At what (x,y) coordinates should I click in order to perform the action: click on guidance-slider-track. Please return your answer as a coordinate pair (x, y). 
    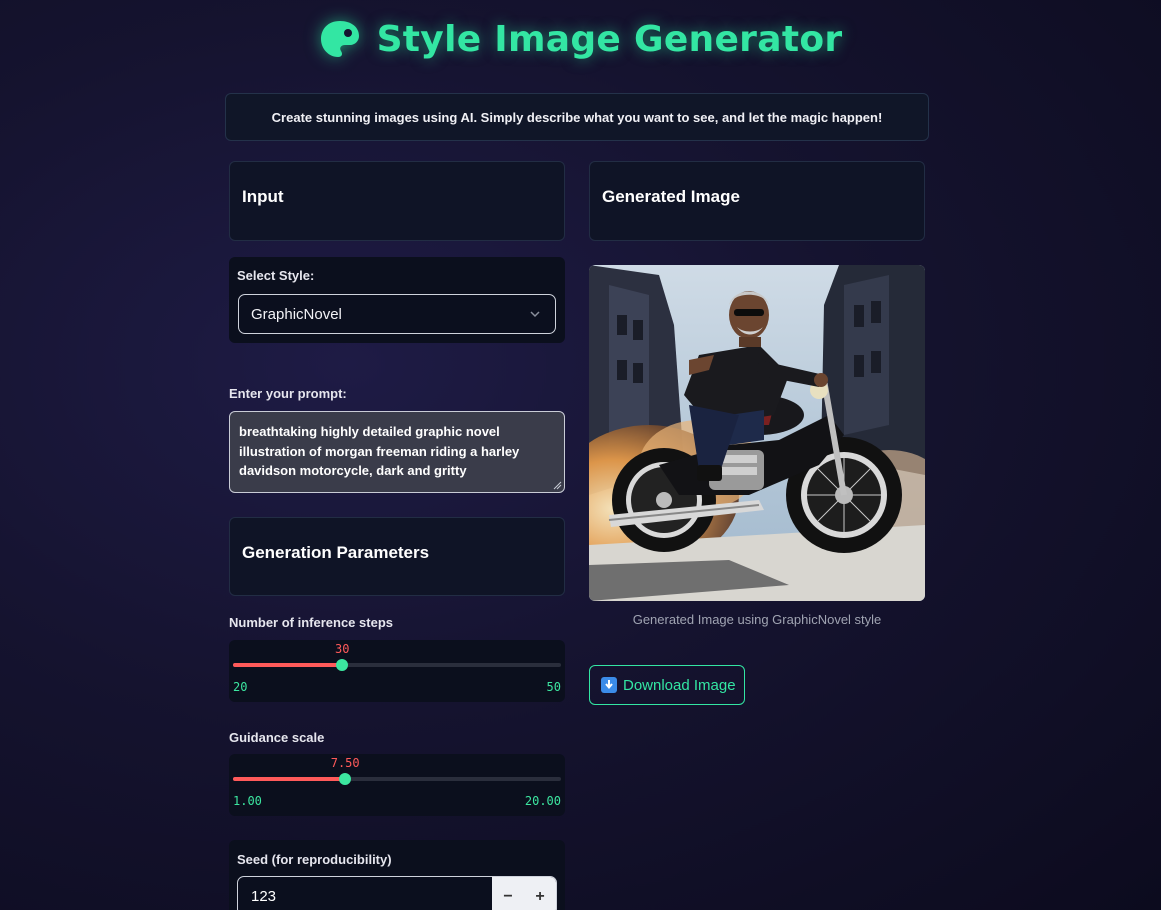
    Looking at the image, I should click on (397, 779).